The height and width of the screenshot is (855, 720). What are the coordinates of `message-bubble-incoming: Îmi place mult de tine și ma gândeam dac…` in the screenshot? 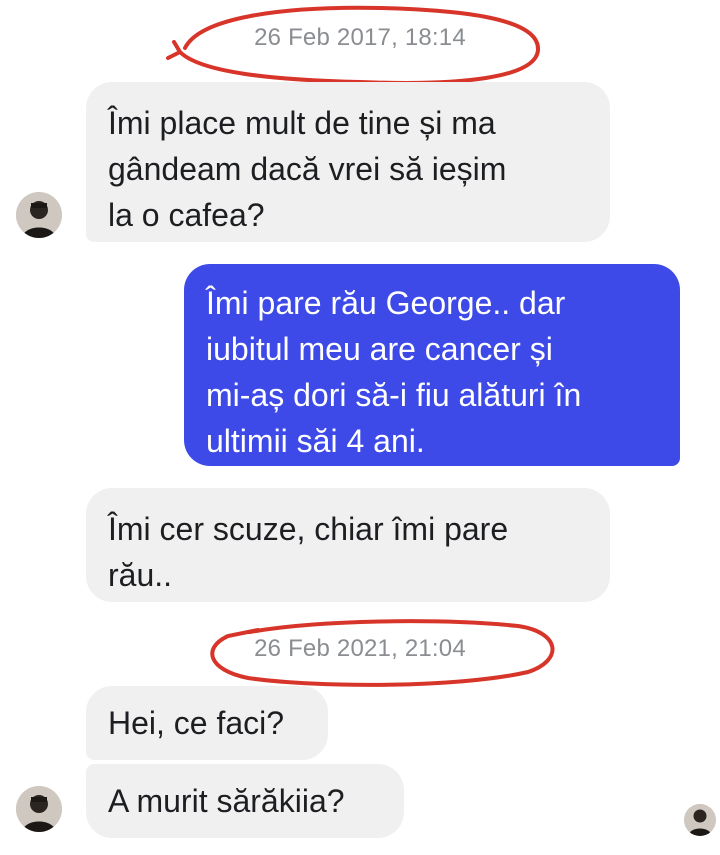 It's located at (348, 162).